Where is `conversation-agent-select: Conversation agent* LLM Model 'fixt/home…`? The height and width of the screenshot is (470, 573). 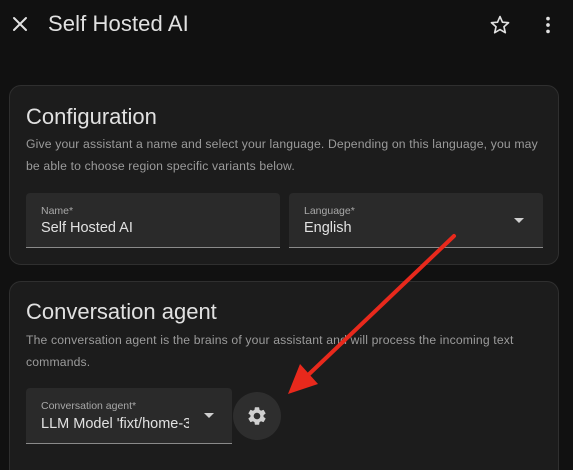 conversation-agent-select: Conversation agent* LLM Model 'fixt/home… is located at coordinates (129, 416).